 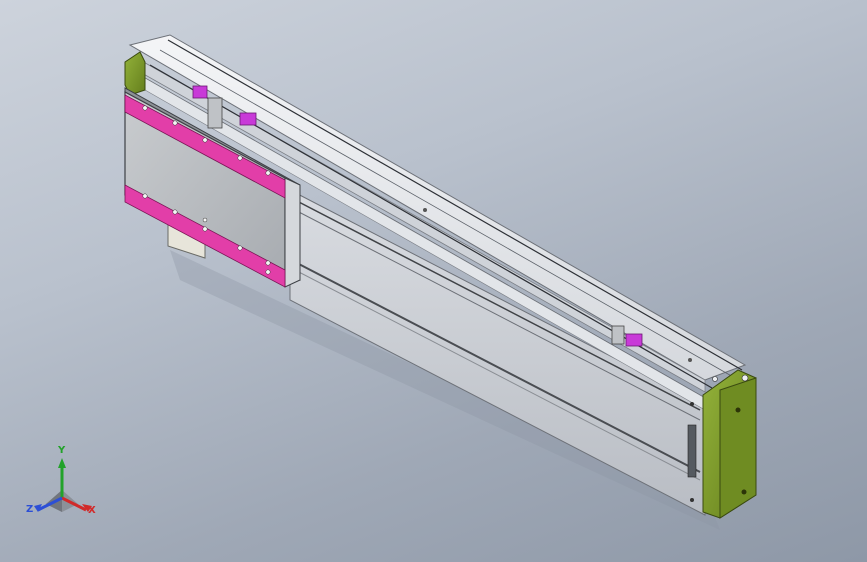 What do you see at coordinates (62, 450) in the screenshot?
I see `triad-y-label: Y` at bounding box center [62, 450].